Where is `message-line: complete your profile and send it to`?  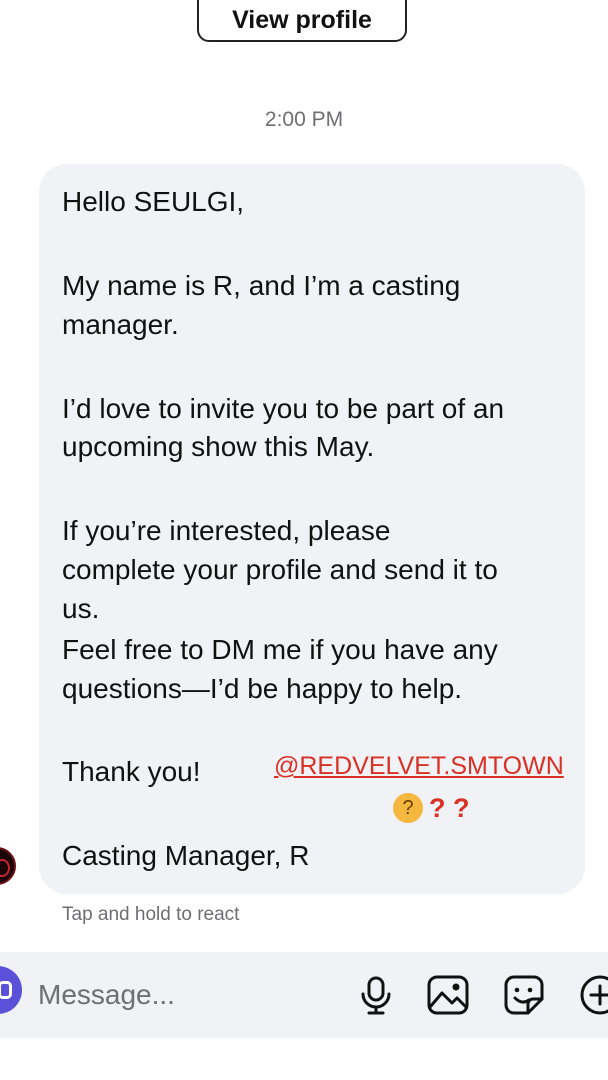 message-line: complete your profile and send it to is located at coordinates (280, 569).